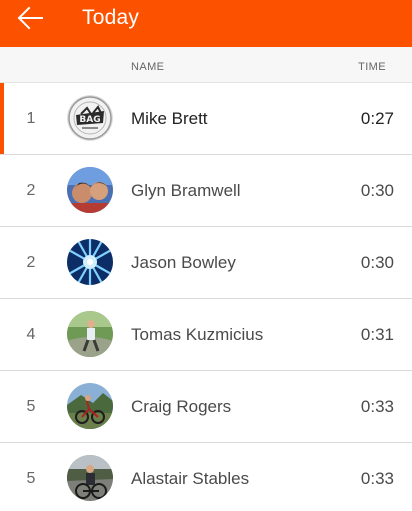  What do you see at coordinates (31, 118) in the screenshot?
I see `rank: 1` at bounding box center [31, 118].